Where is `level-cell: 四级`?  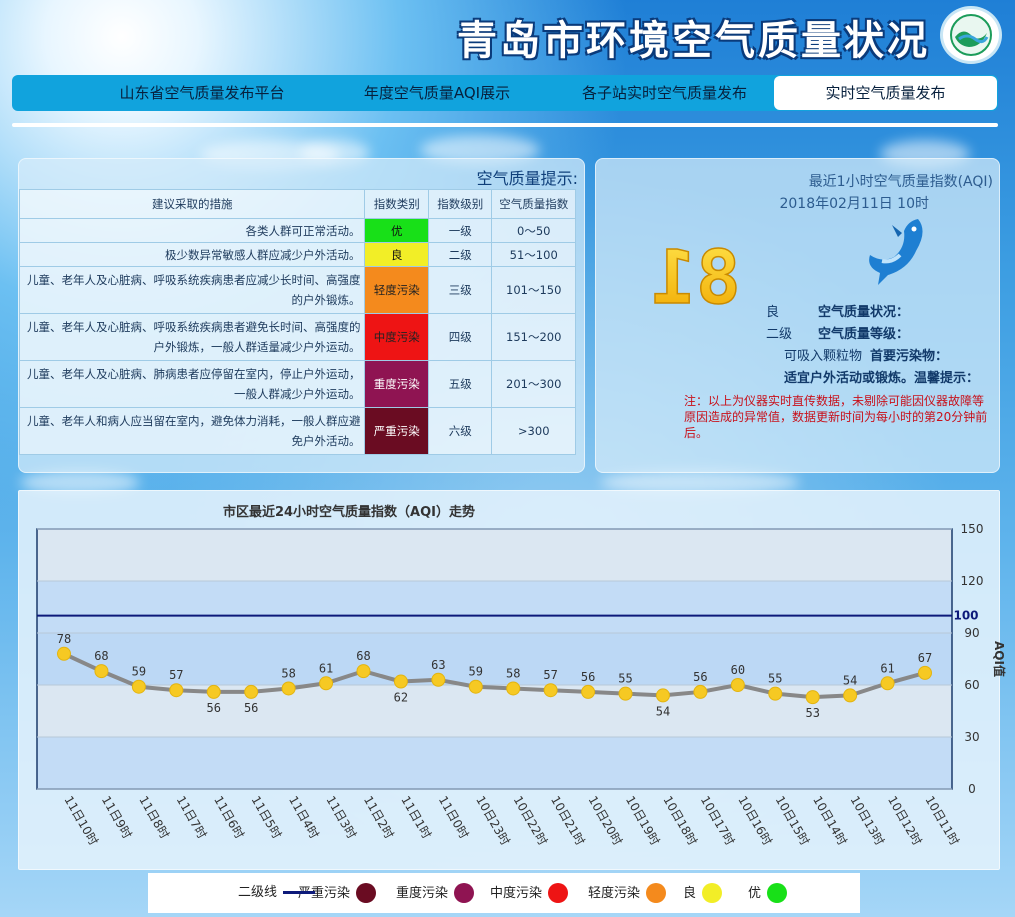
level-cell: 四级 is located at coordinates (460, 337).